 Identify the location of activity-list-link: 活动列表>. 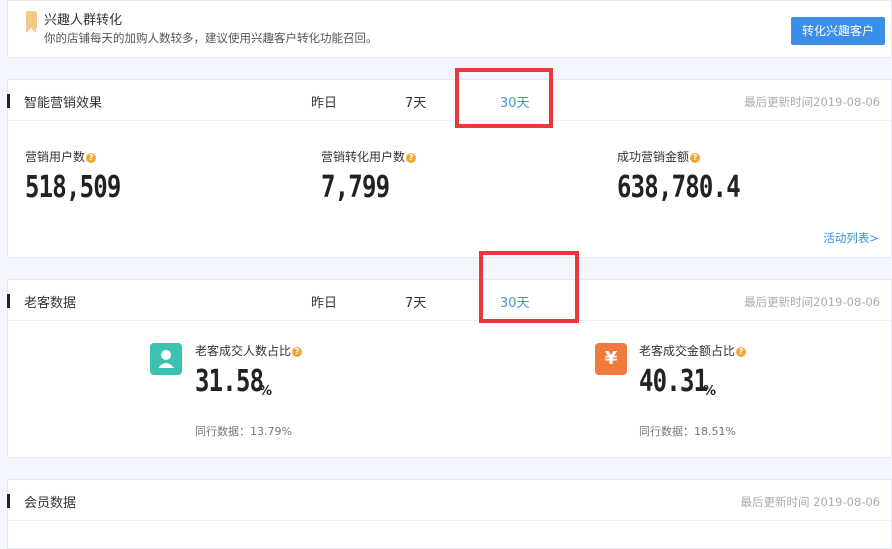
(851, 238).